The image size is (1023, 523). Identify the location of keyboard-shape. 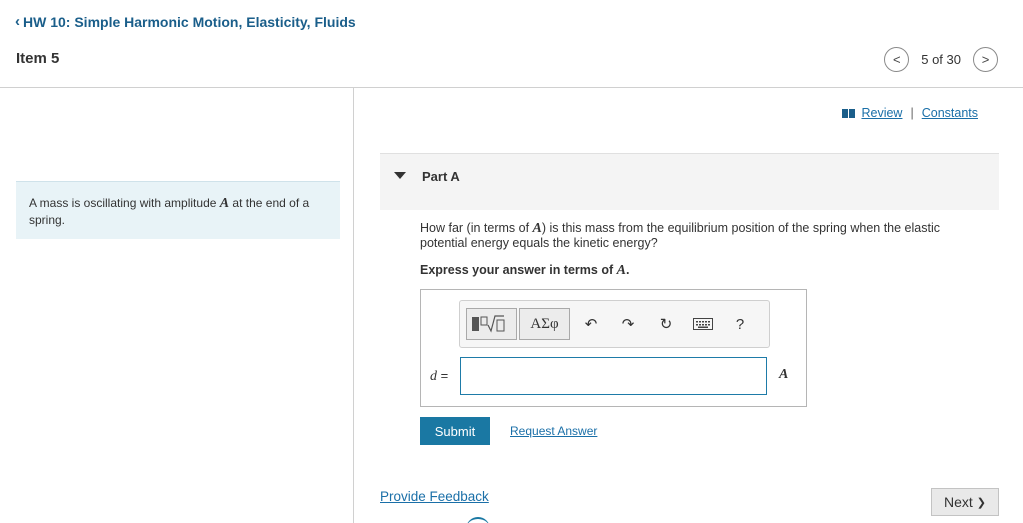
(703, 324).